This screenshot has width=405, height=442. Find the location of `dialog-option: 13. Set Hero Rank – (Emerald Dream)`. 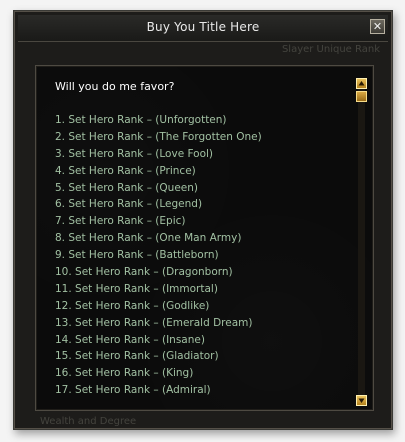

dialog-option: 13. Set Hero Rank – (Emerald Dream) is located at coordinates (158, 323).